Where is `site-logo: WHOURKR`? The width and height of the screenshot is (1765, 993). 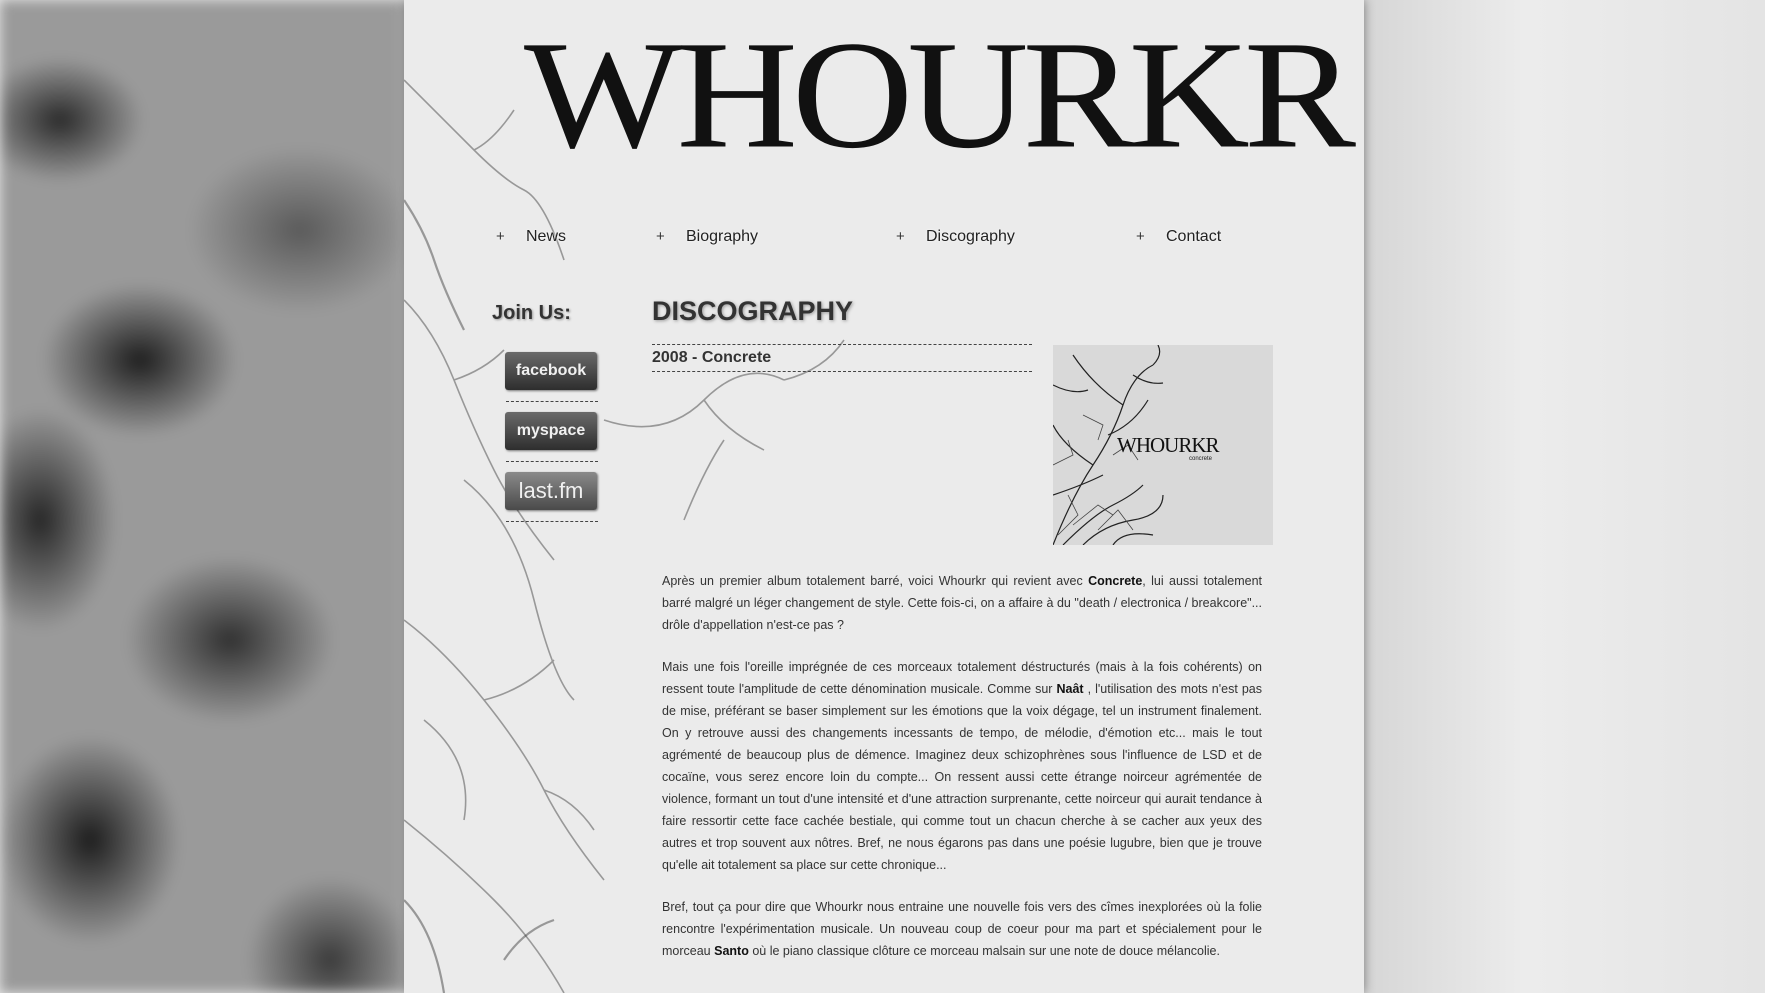 site-logo: WHOURKR is located at coordinates (940, 95).